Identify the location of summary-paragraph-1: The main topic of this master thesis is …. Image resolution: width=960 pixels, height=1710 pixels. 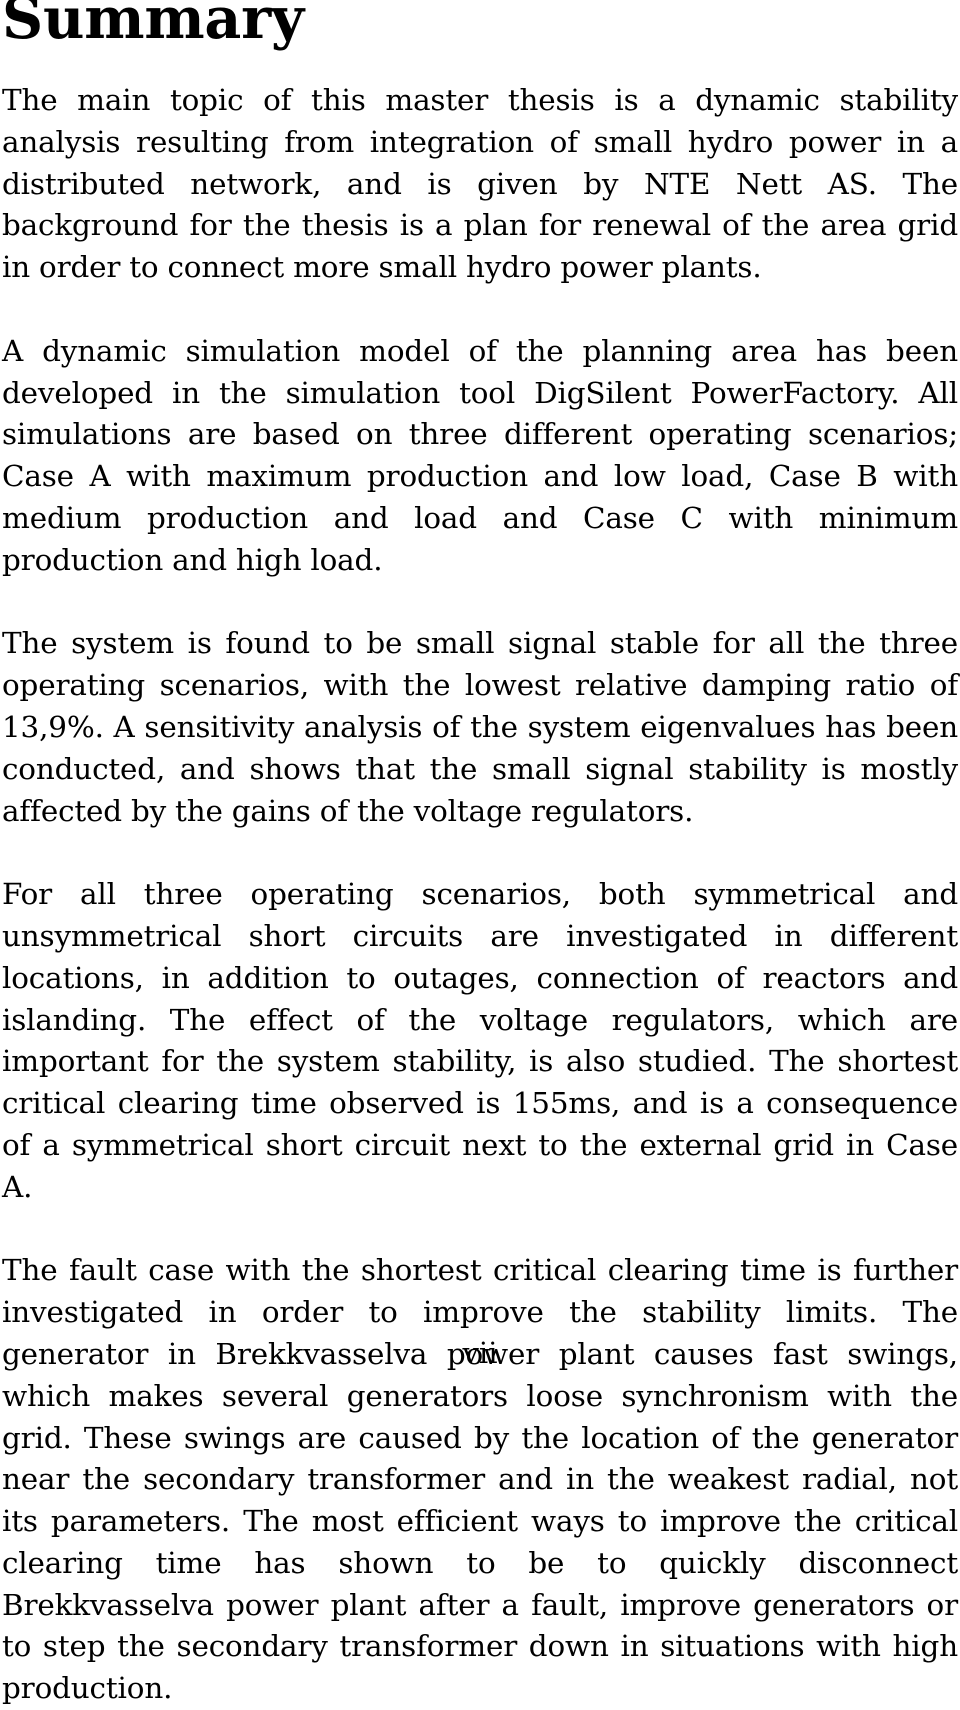
(480, 184).